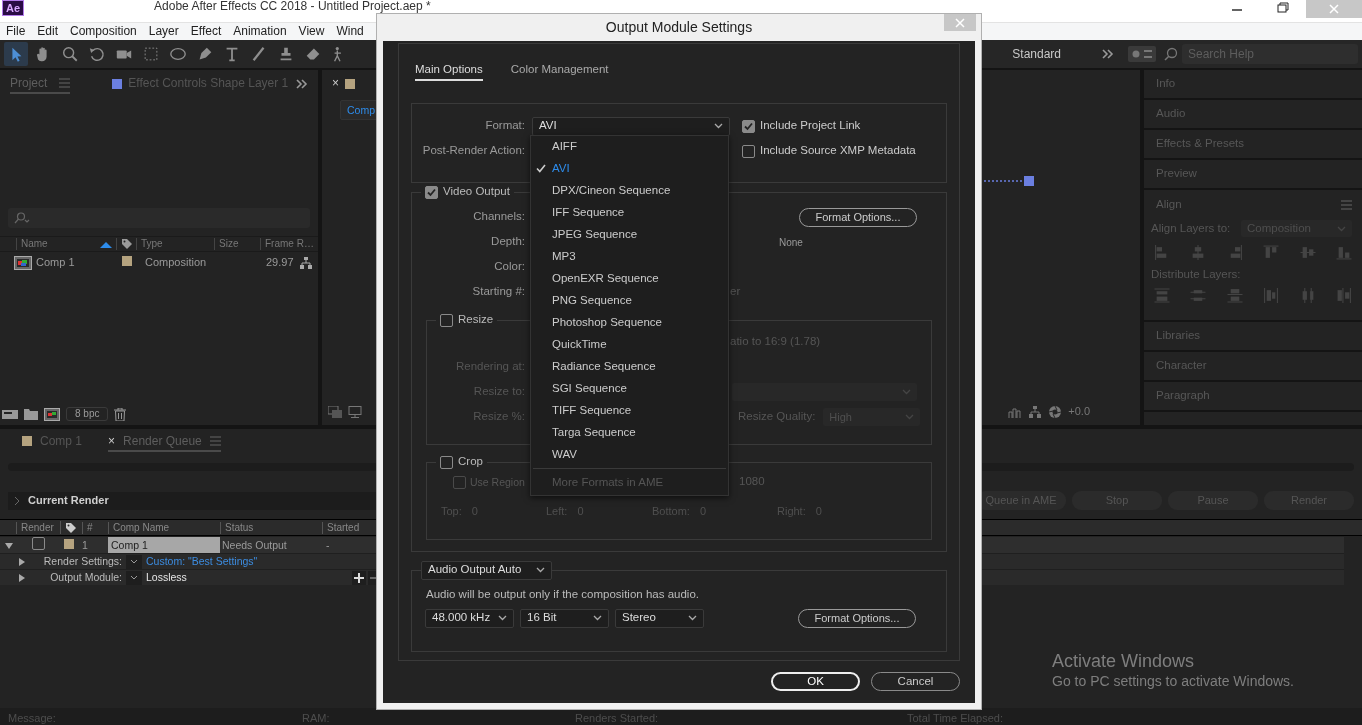  What do you see at coordinates (1124, 661) in the screenshot?
I see `activation-title: Activate Windows` at bounding box center [1124, 661].